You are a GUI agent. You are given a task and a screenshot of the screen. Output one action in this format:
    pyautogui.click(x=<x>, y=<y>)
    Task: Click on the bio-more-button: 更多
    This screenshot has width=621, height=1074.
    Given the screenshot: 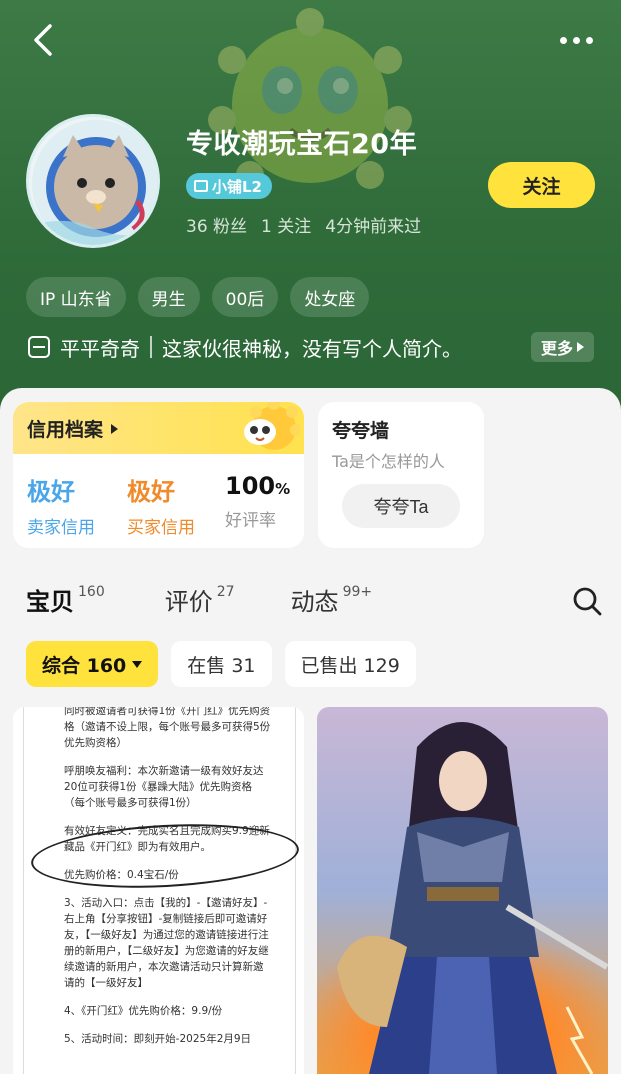 What is the action you would take?
    pyautogui.click(x=562, y=347)
    